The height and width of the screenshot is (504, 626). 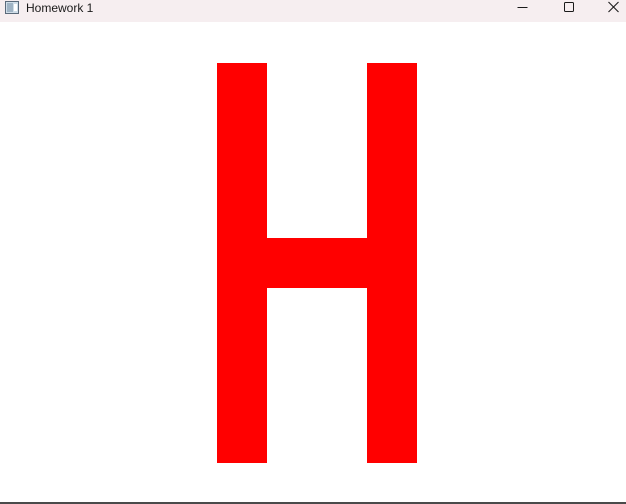 I want to click on maximize-icon, so click(x=569, y=7).